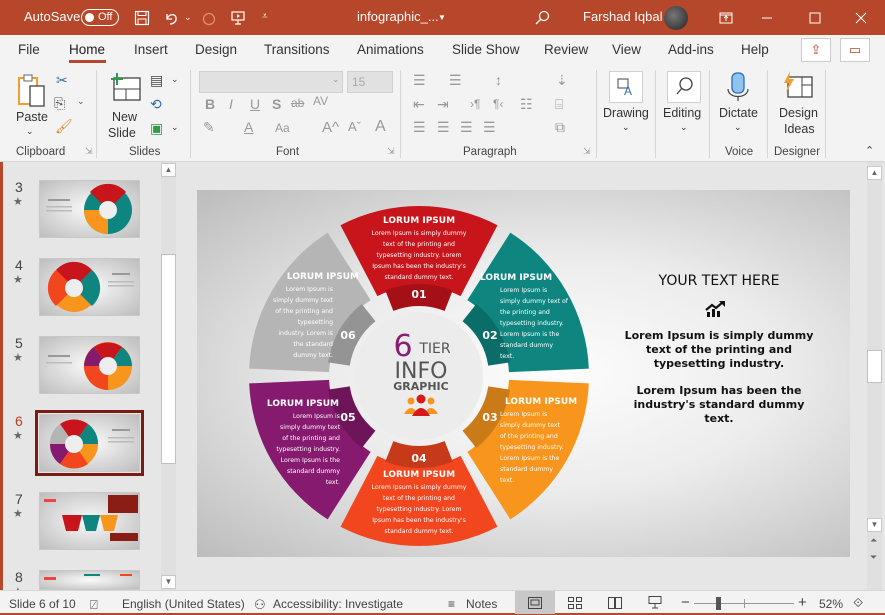  Describe the element at coordinates (767, 18) in the screenshot. I see `minimize-icon` at that location.